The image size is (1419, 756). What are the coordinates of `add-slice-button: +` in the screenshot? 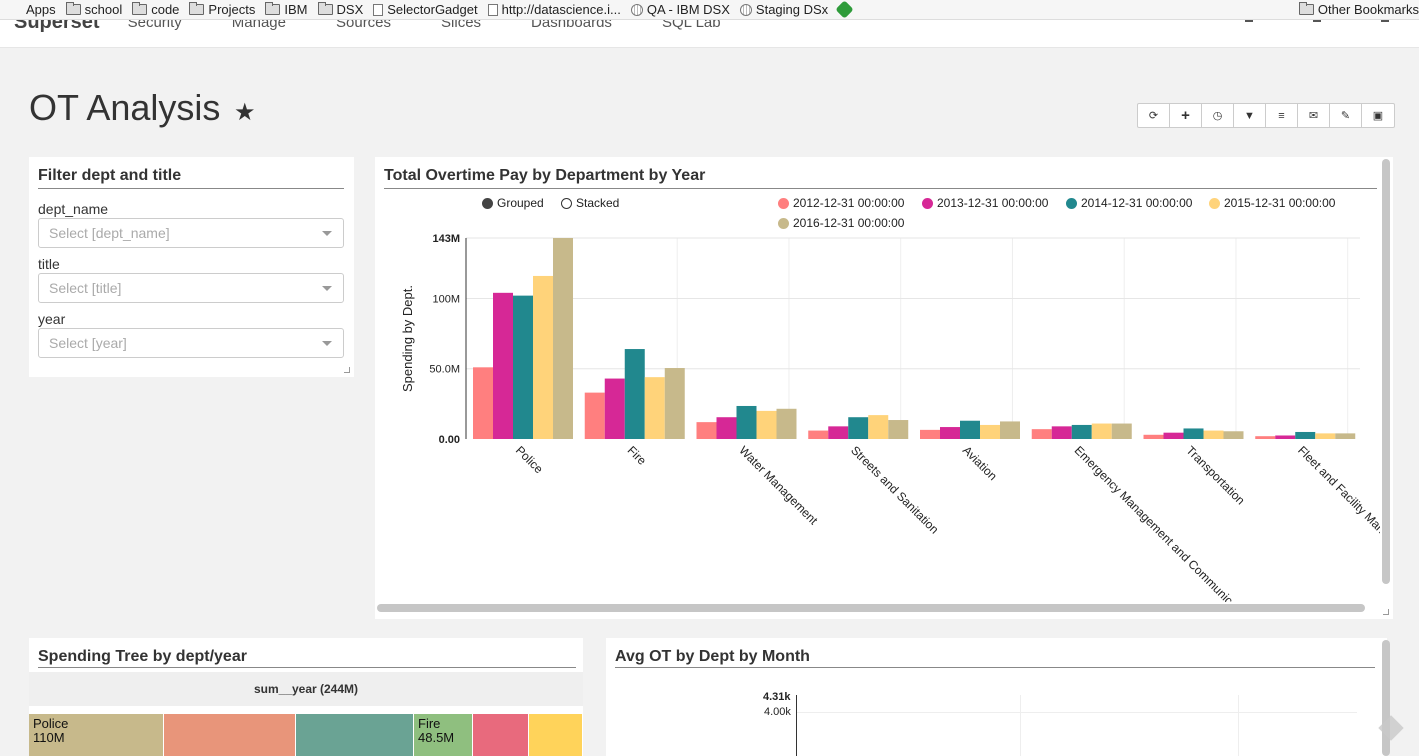 It's located at (1186, 115).